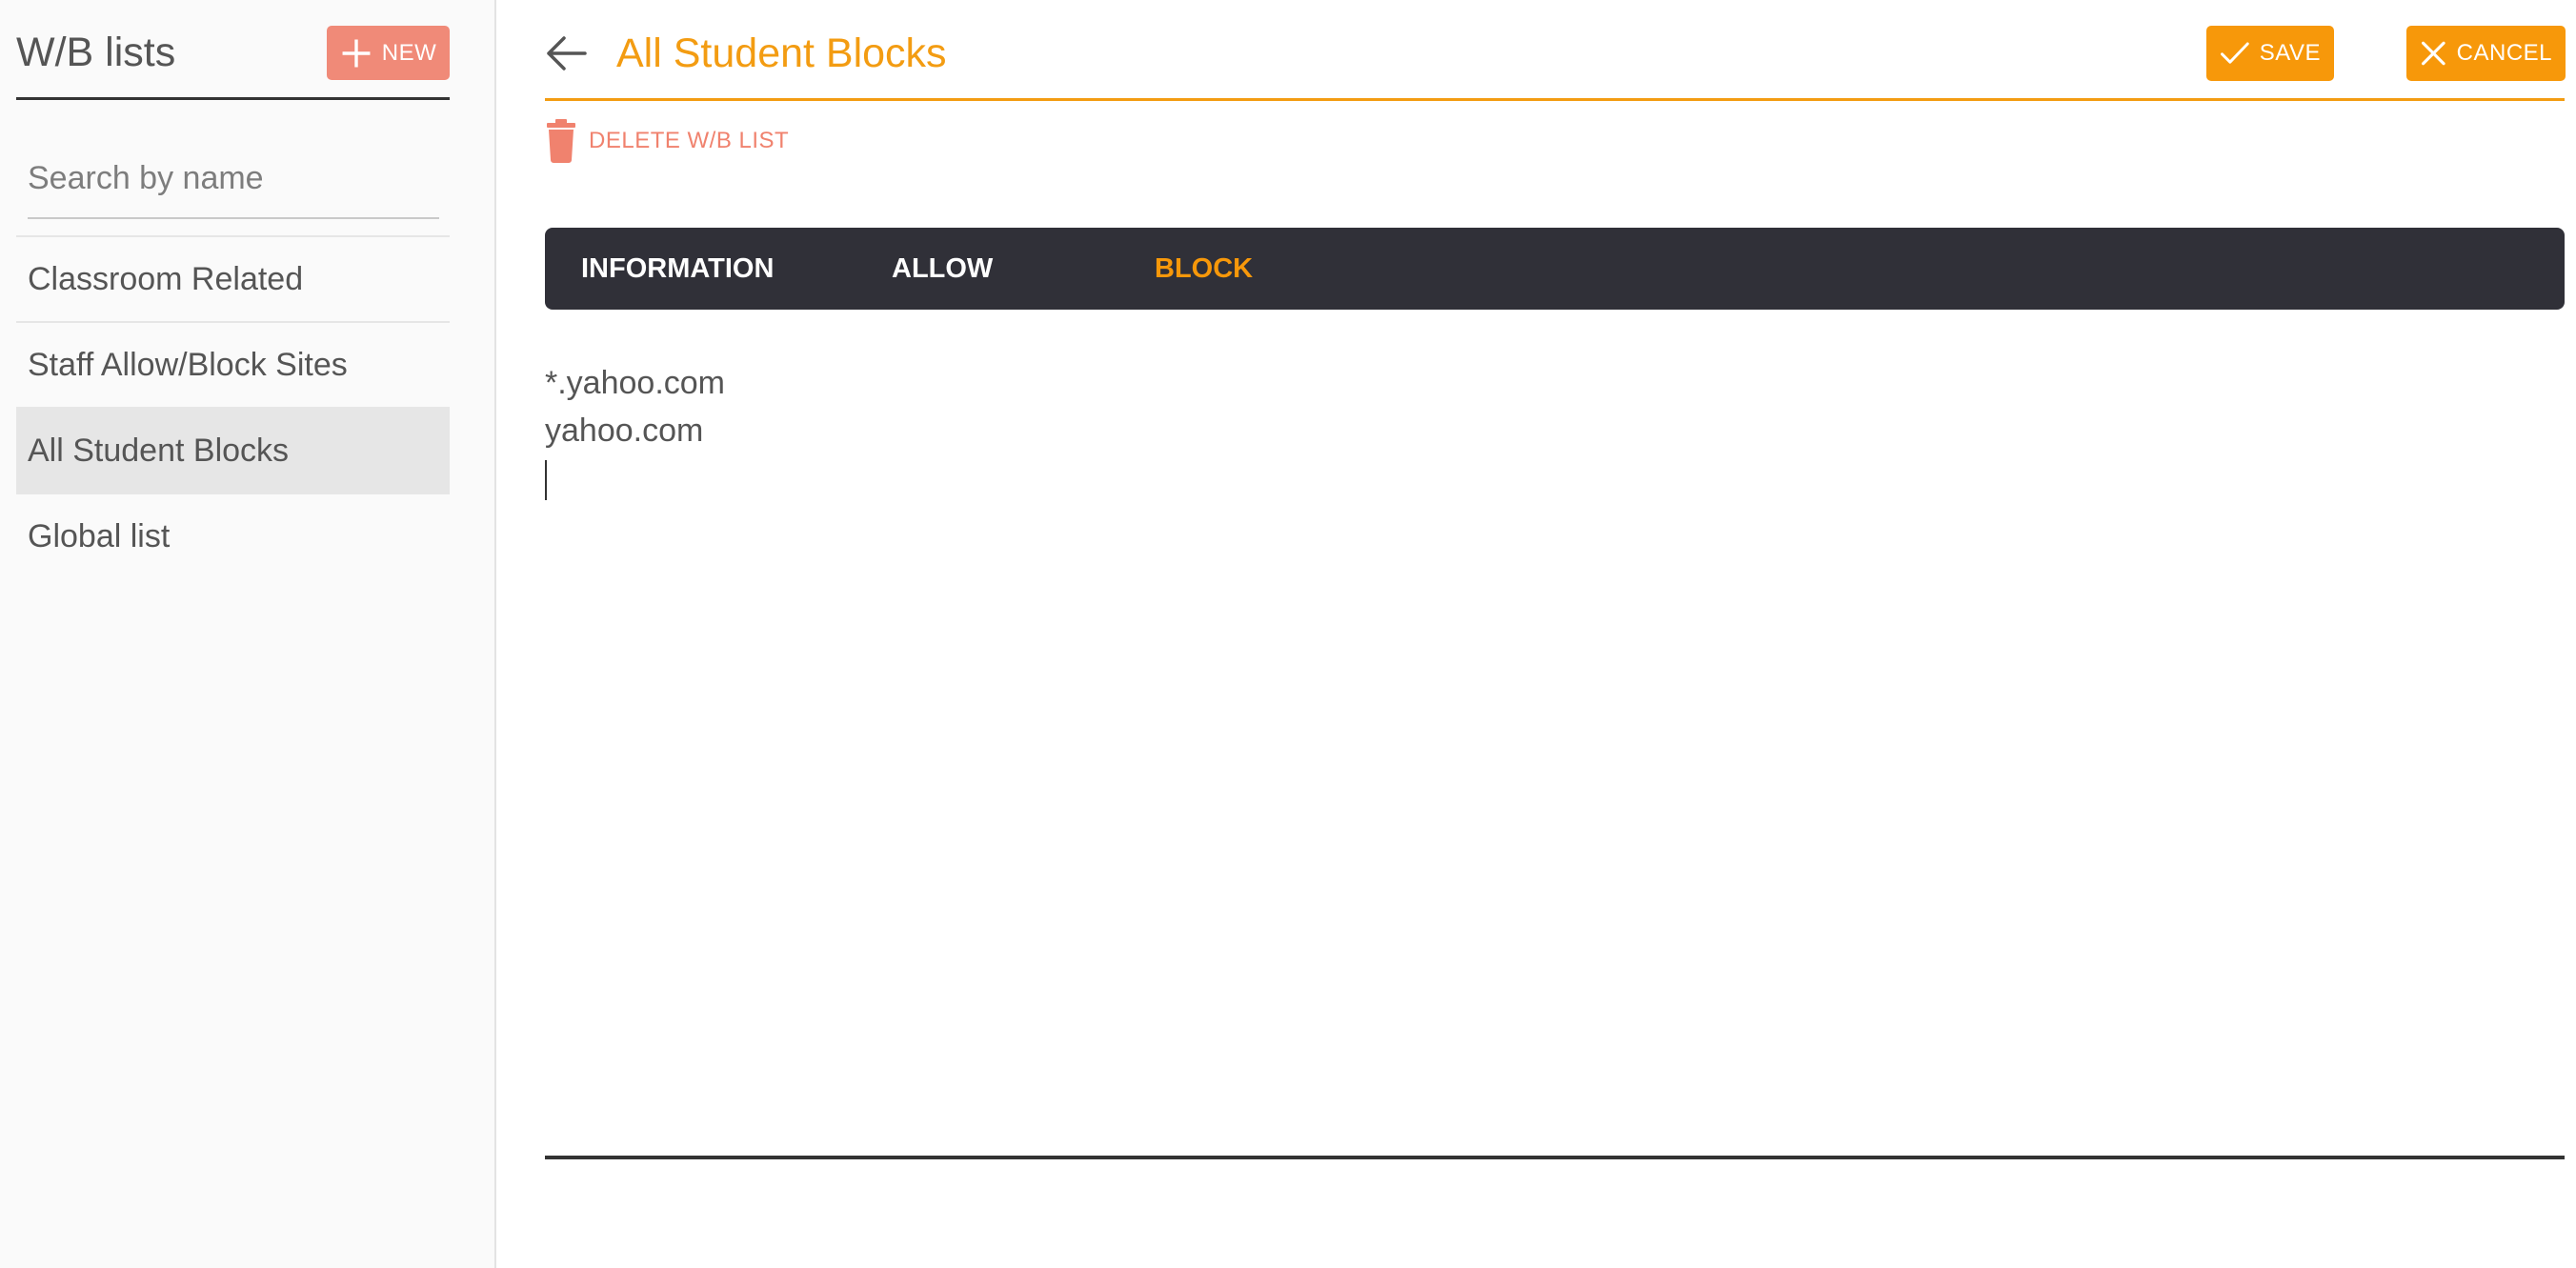 Image resolution: width=2576 pixels, height=1268 pixels. Describe the element at coordinates (690, 140) in the screenshot. I see `delete-list-label: DELETE W/B LIST` at that location.